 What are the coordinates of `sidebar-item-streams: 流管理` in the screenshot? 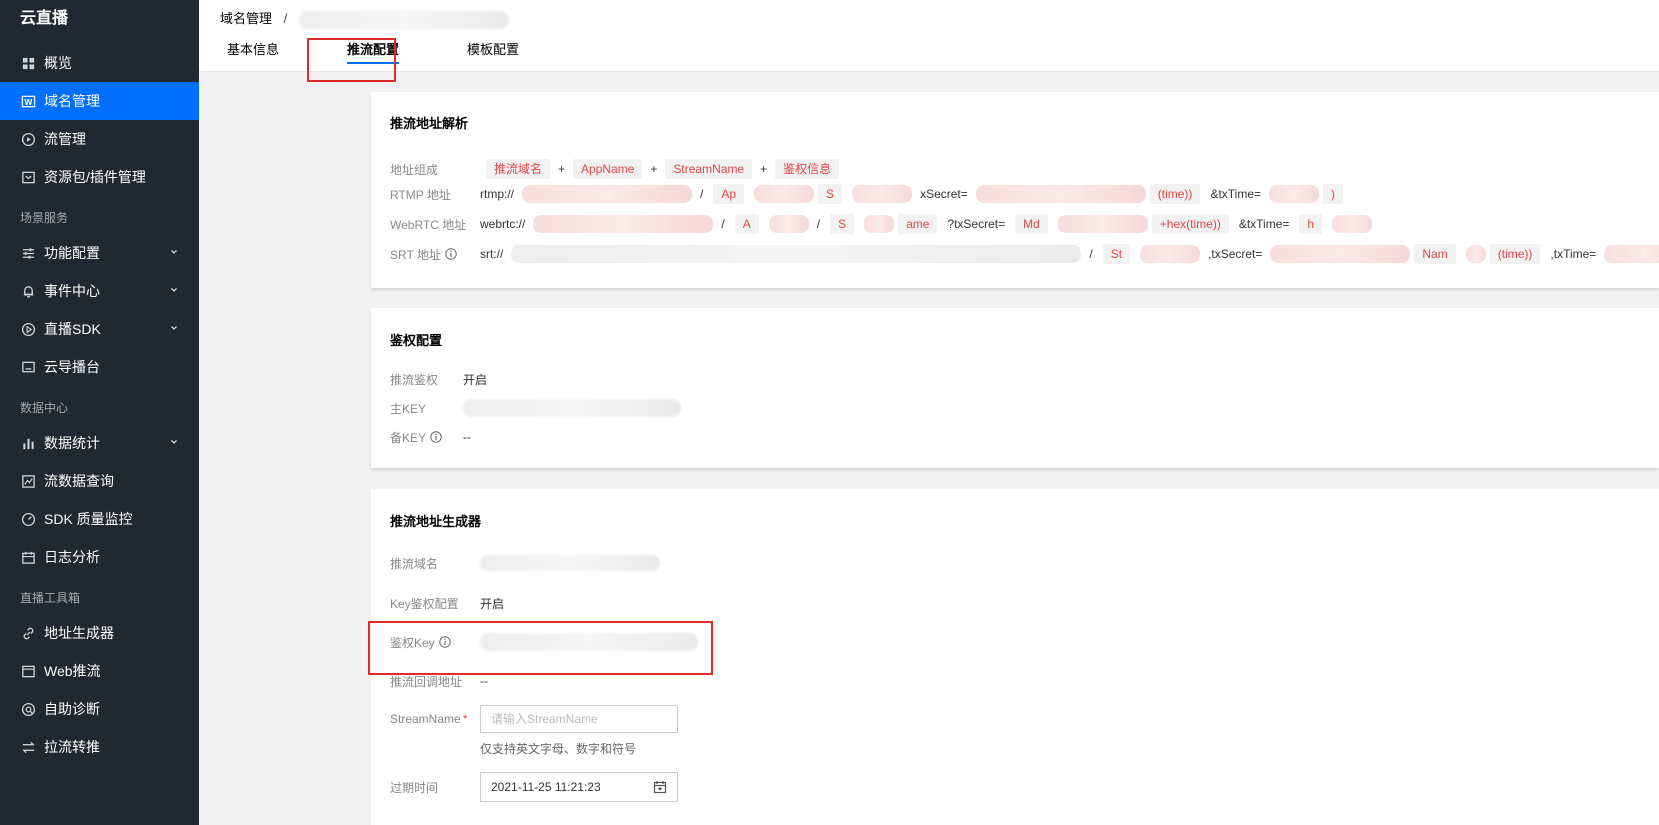 It's located at (99, 139).